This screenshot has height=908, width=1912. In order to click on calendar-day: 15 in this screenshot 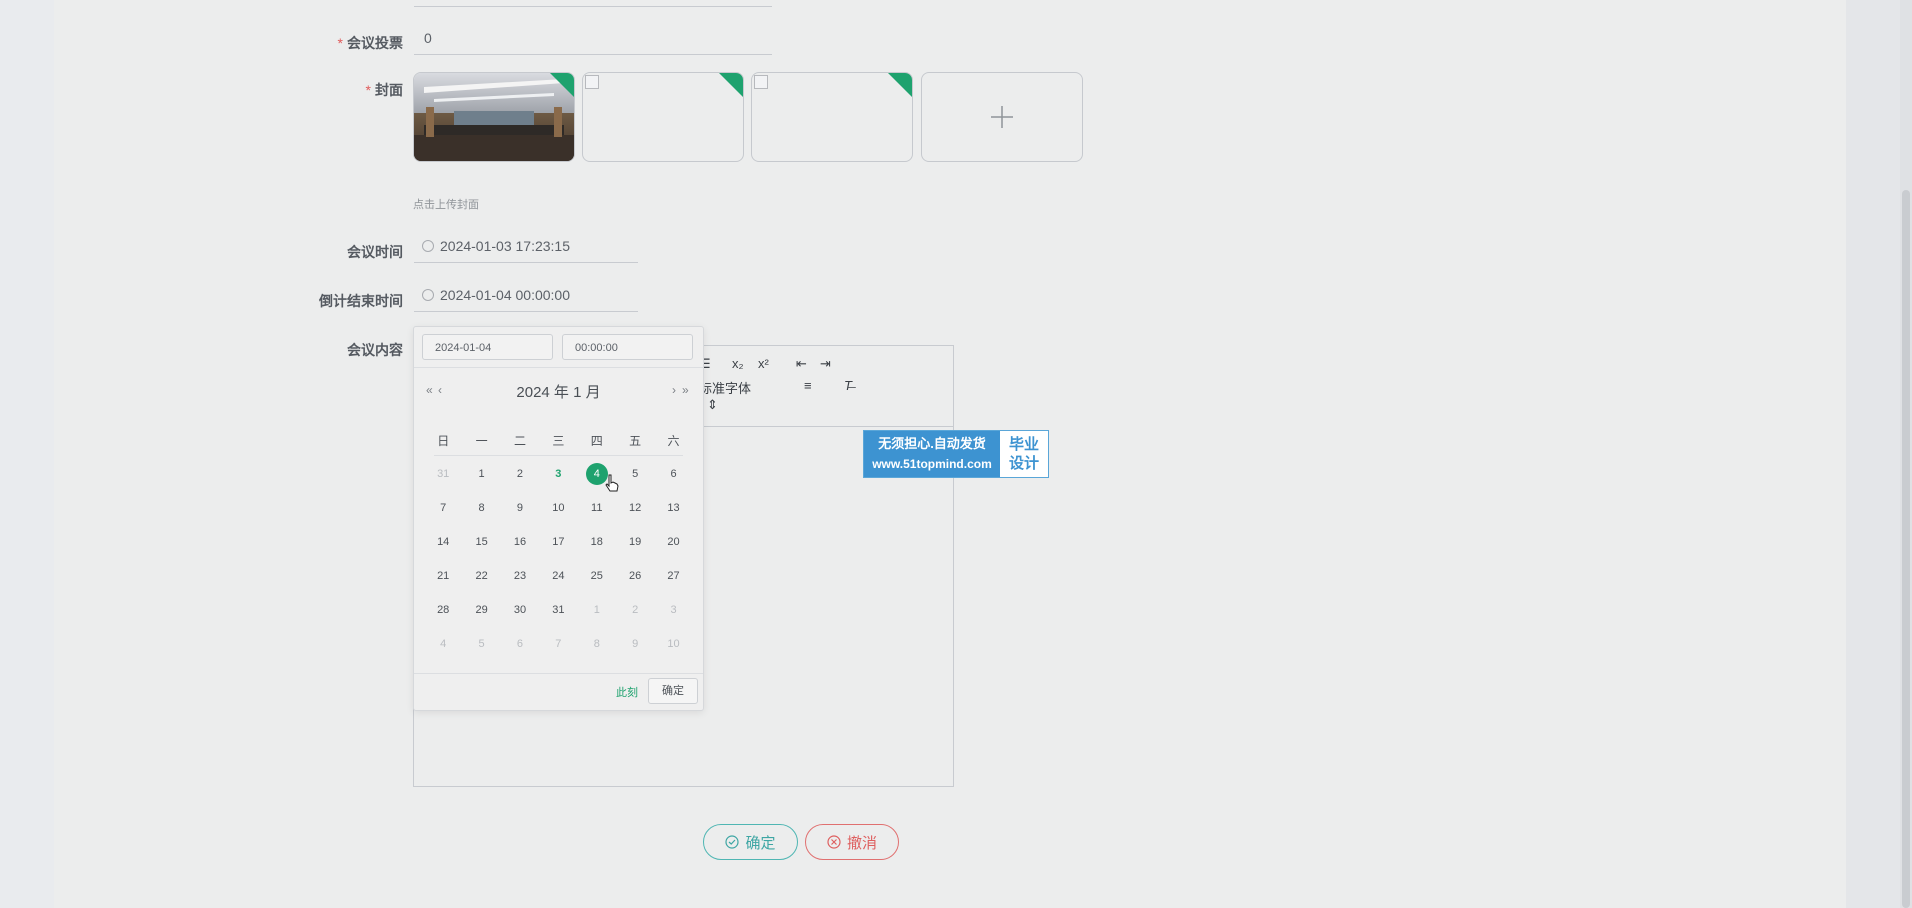, I will do `click(481, 542)`.